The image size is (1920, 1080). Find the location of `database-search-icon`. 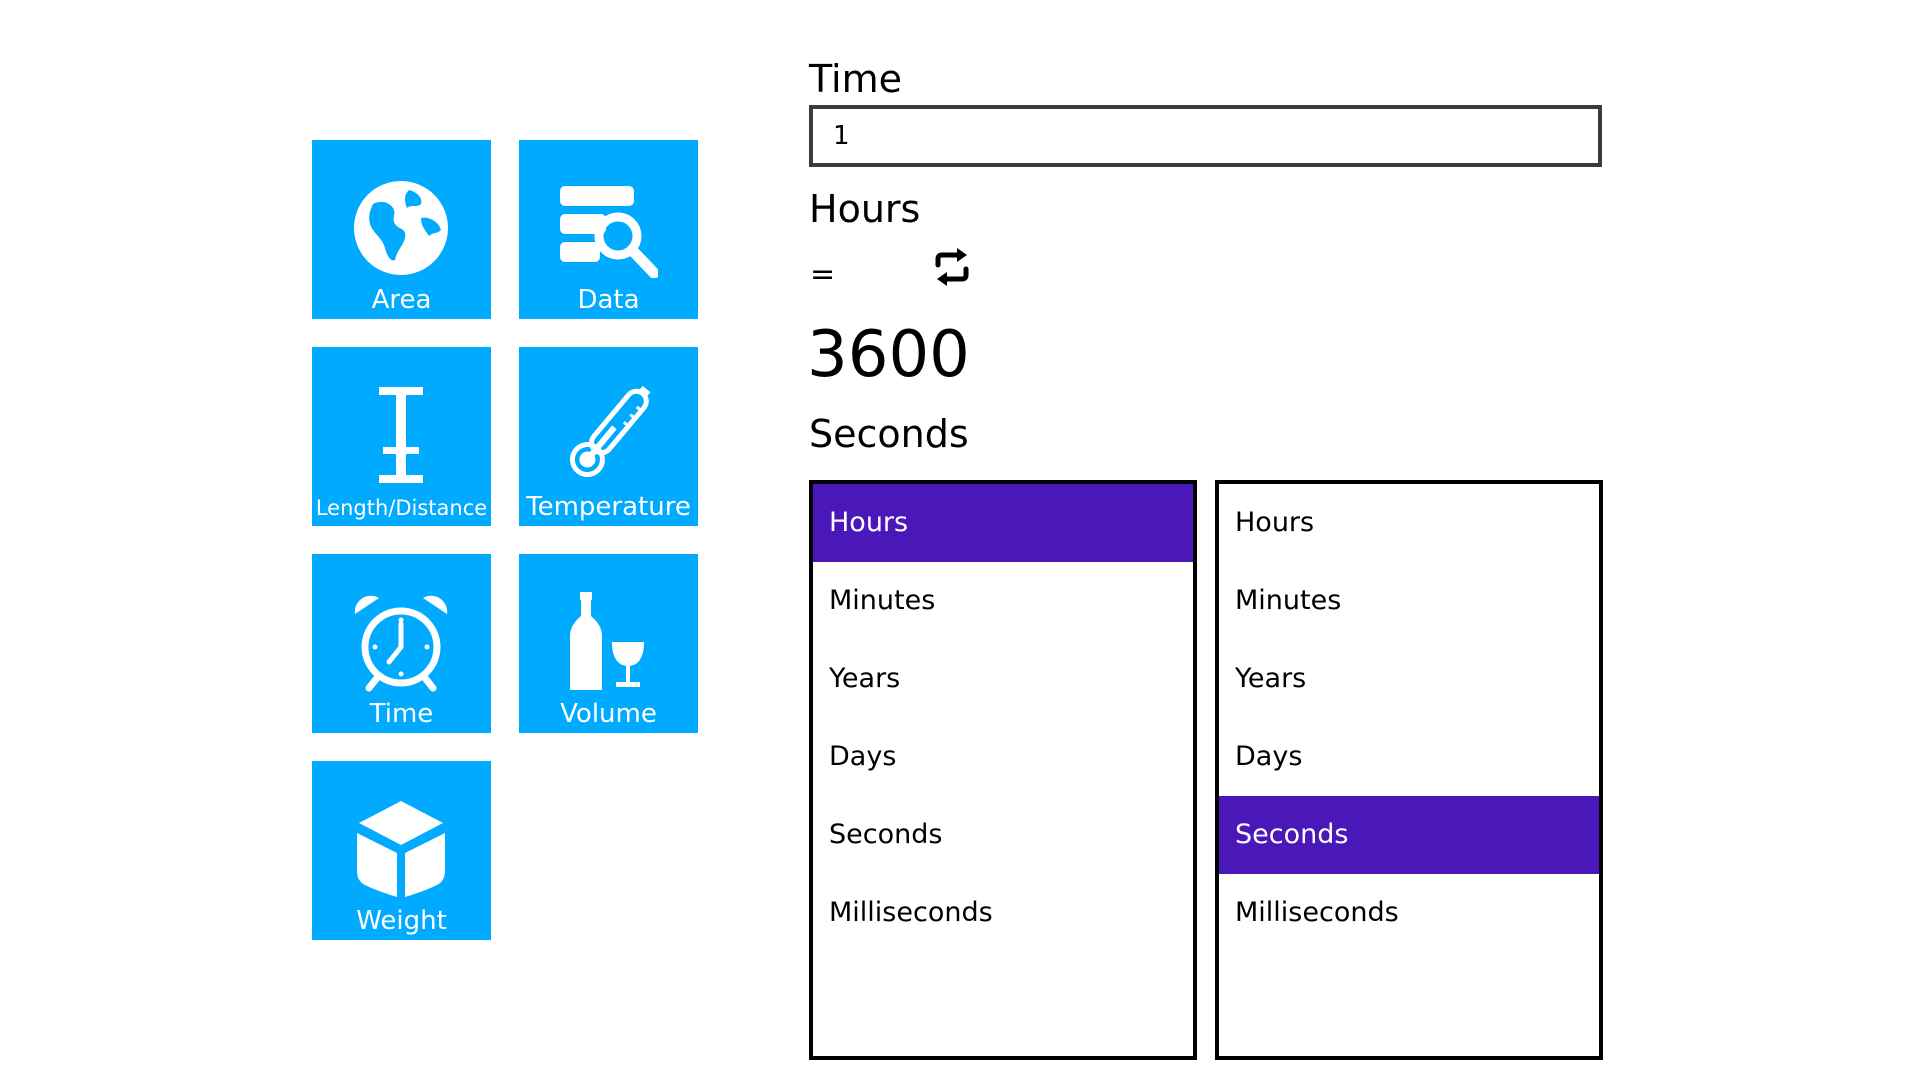

database-search-icon is located at coordinates (609, 232).